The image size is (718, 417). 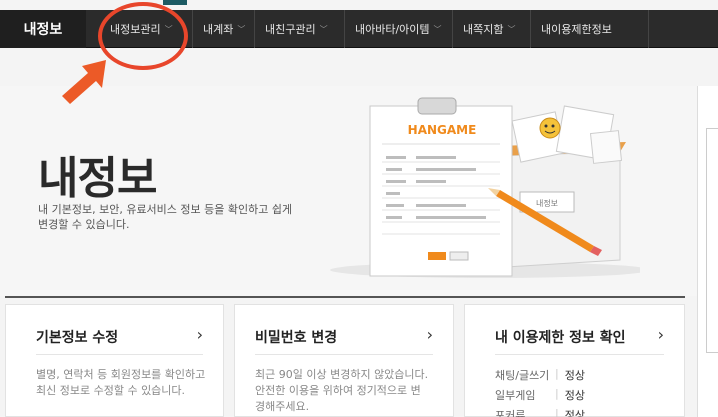 I want to click on status-row: 포커류 | 정상, so click(x=540, y=412).